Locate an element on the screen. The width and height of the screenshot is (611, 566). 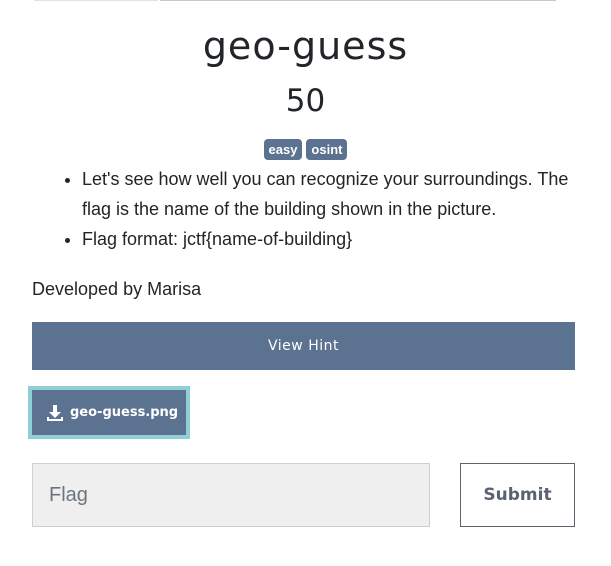
tag-list: easy osint is located at coordinates (305, 149).